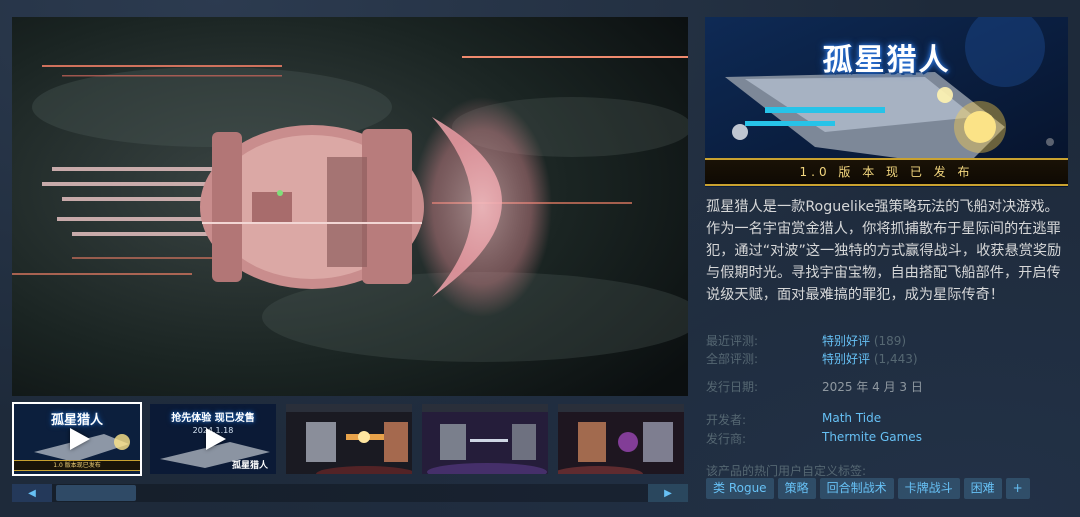 The height and width of the screenshot is (517, 1080). I want to click on release-date-label: 发行日期:, so click(732, 387).